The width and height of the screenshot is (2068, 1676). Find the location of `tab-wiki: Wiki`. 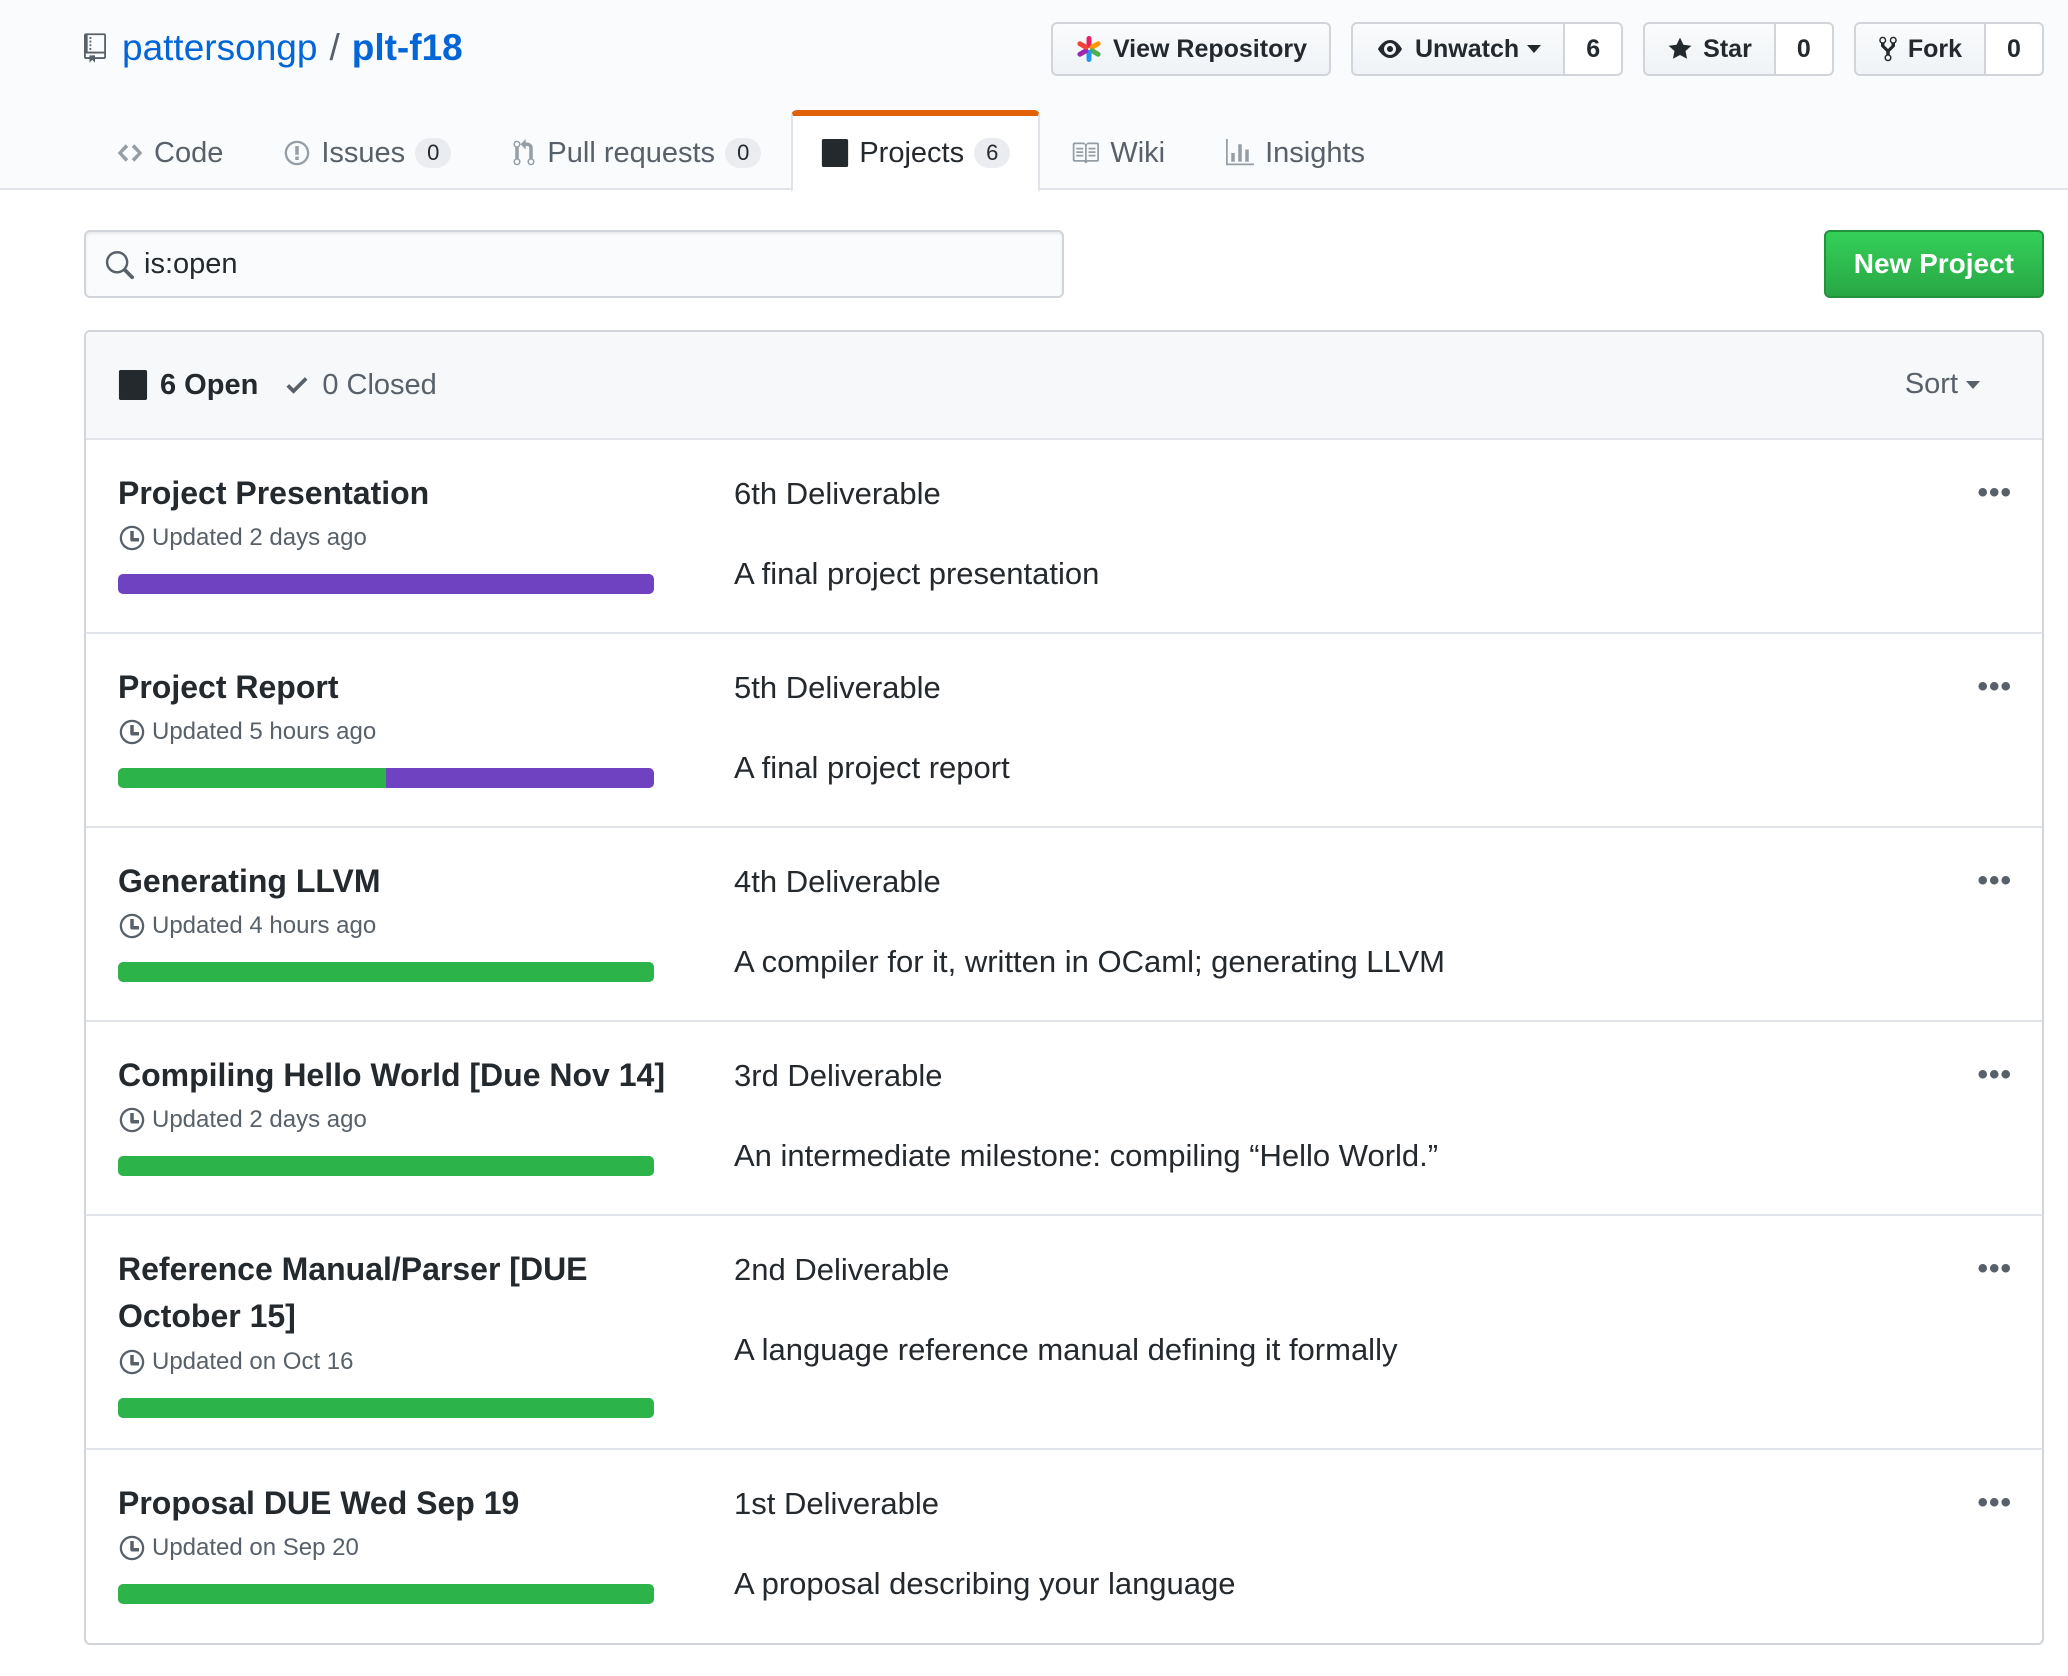

tab-wiki: Wiki is located at coordinates (1117, 151).